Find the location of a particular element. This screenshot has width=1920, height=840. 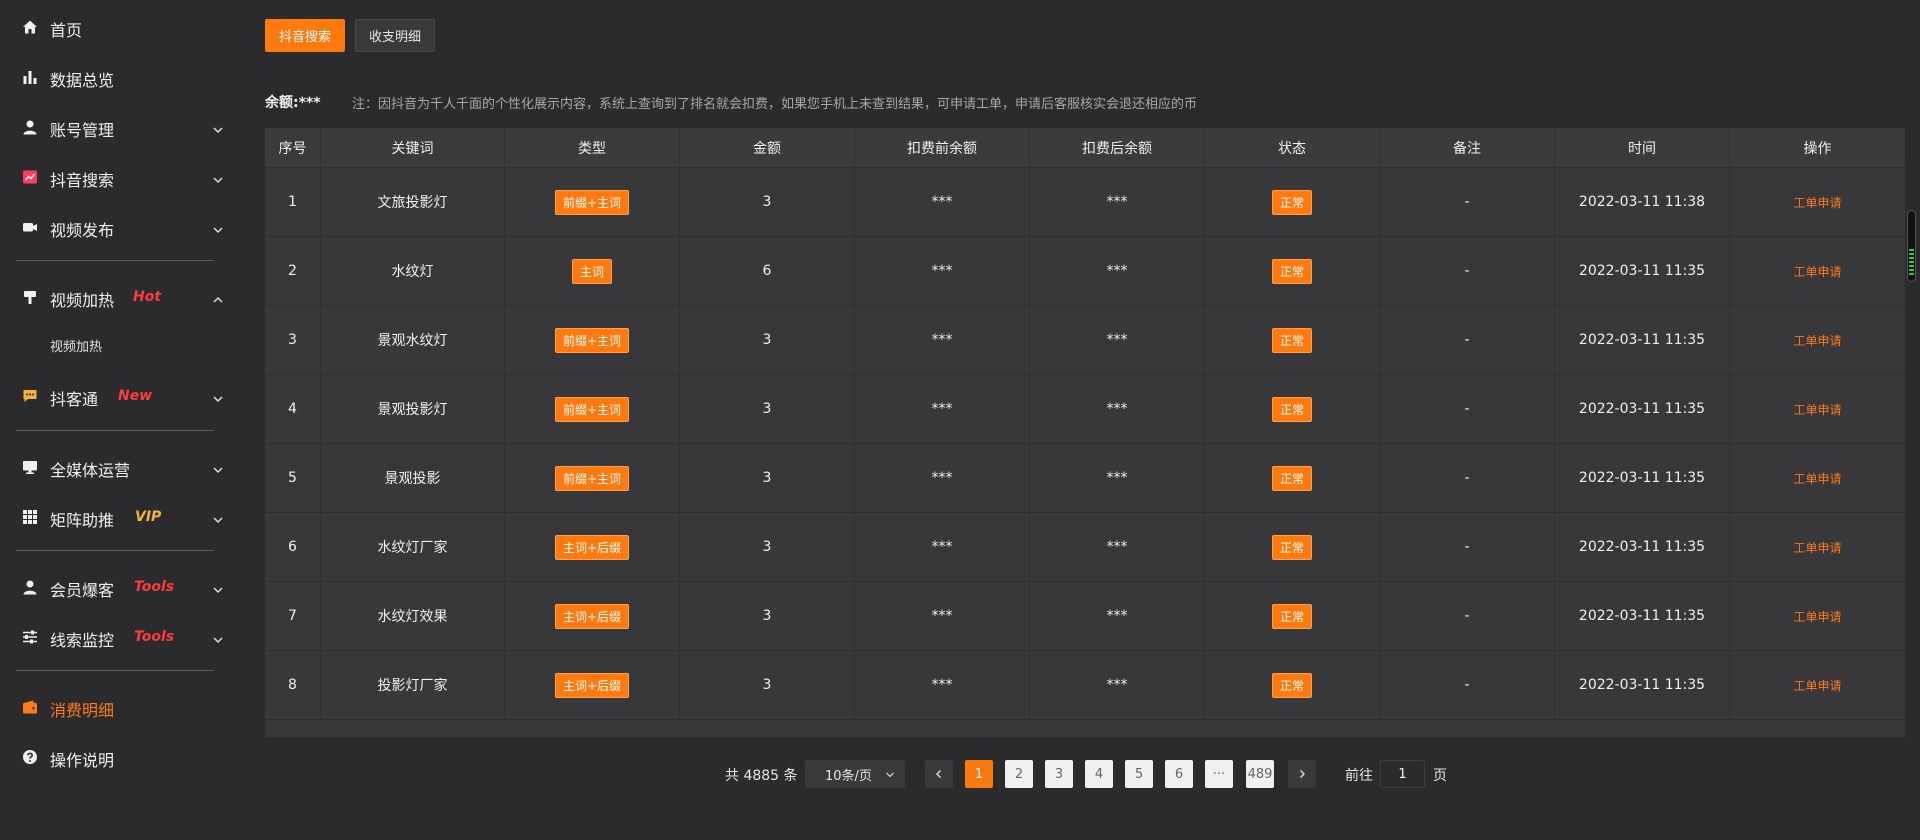

page-button: 1 is located at coordinates (979, 774).